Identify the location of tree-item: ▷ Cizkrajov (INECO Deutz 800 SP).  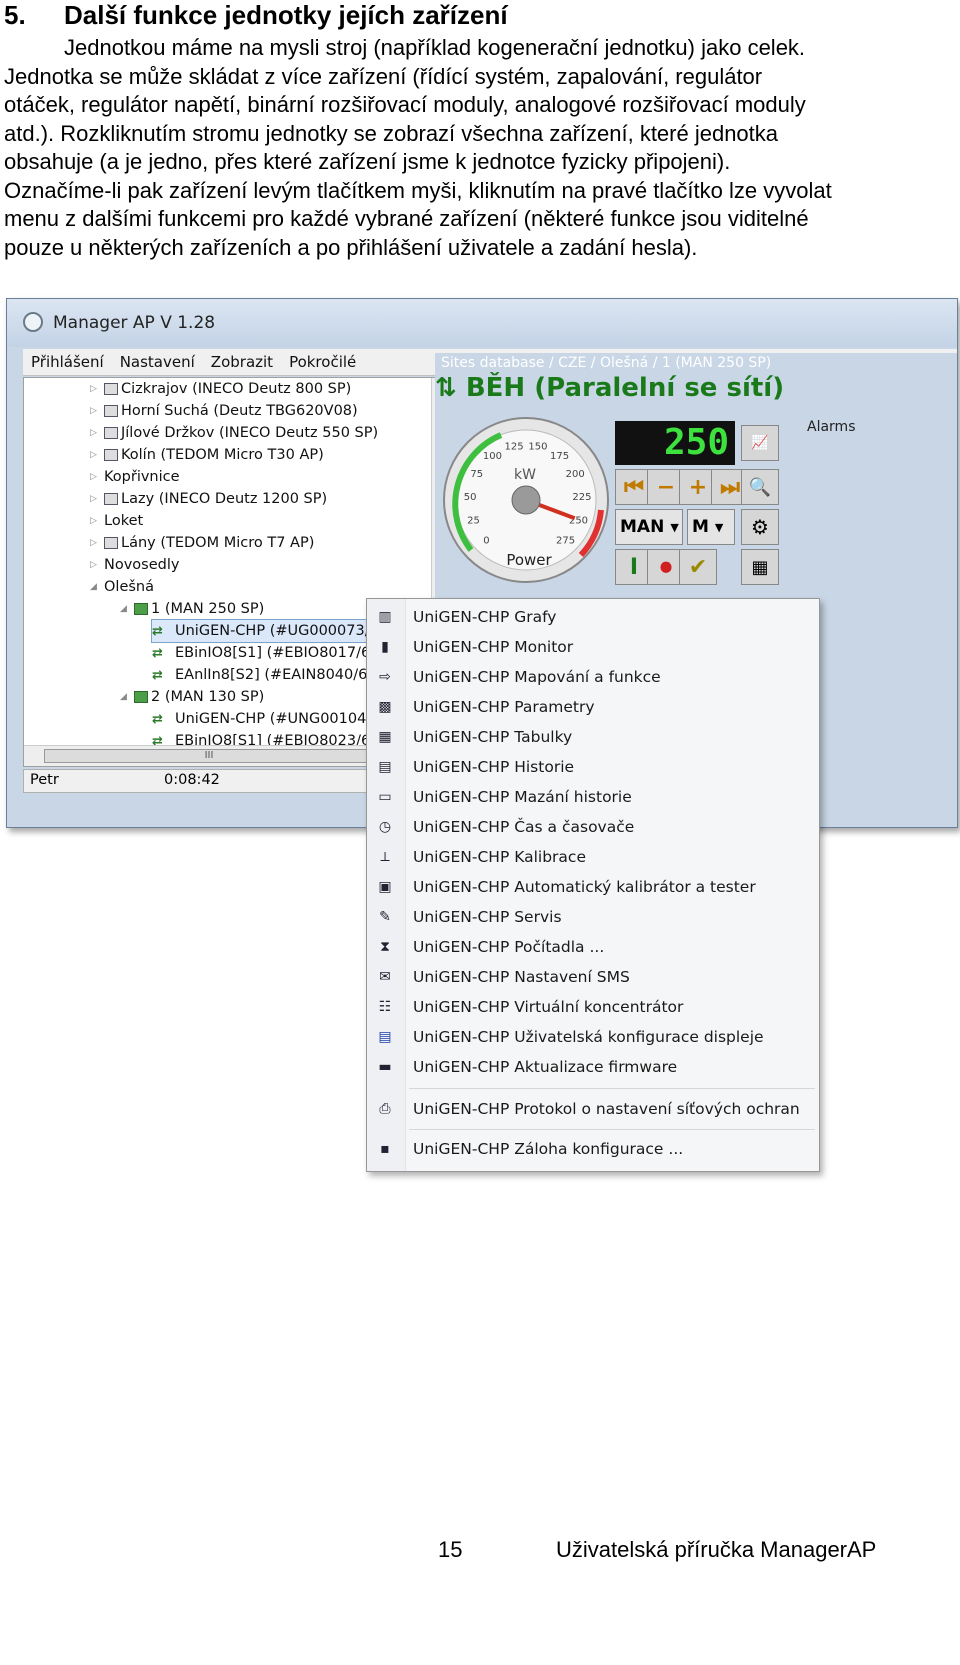
(220, 389).